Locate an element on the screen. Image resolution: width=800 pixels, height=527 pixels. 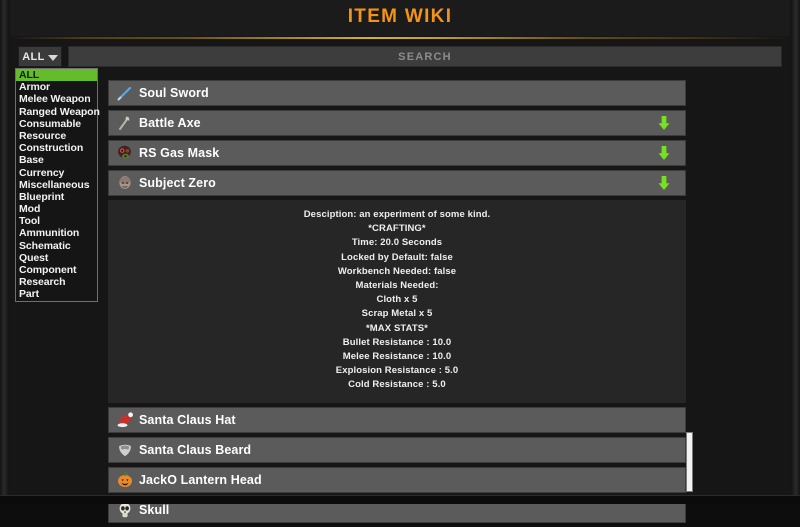
detail-line: Time: 20.0 Seconds is located at coordinates (397, 243).